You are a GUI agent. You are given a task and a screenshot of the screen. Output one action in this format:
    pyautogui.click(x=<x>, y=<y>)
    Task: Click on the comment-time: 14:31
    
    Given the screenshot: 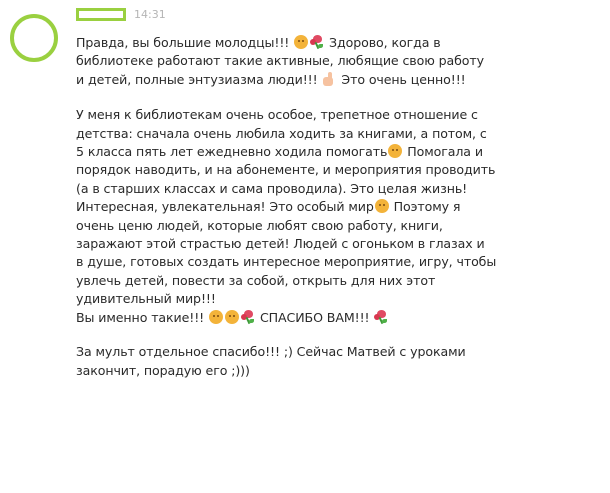 What is the action you would take?
    pyautogui.click(x=150, y=15)
    